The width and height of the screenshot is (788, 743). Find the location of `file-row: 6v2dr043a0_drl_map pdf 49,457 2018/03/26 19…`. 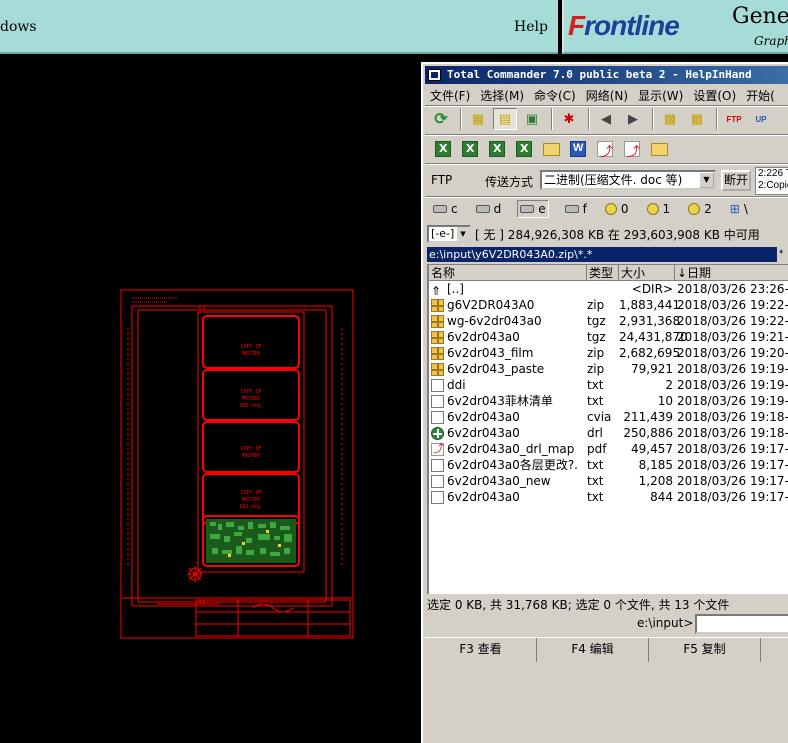

file-row: 6v2dr043a0_drl_map pdf 49,457 2018/03/26 19… is located at coordinates (608, 449).